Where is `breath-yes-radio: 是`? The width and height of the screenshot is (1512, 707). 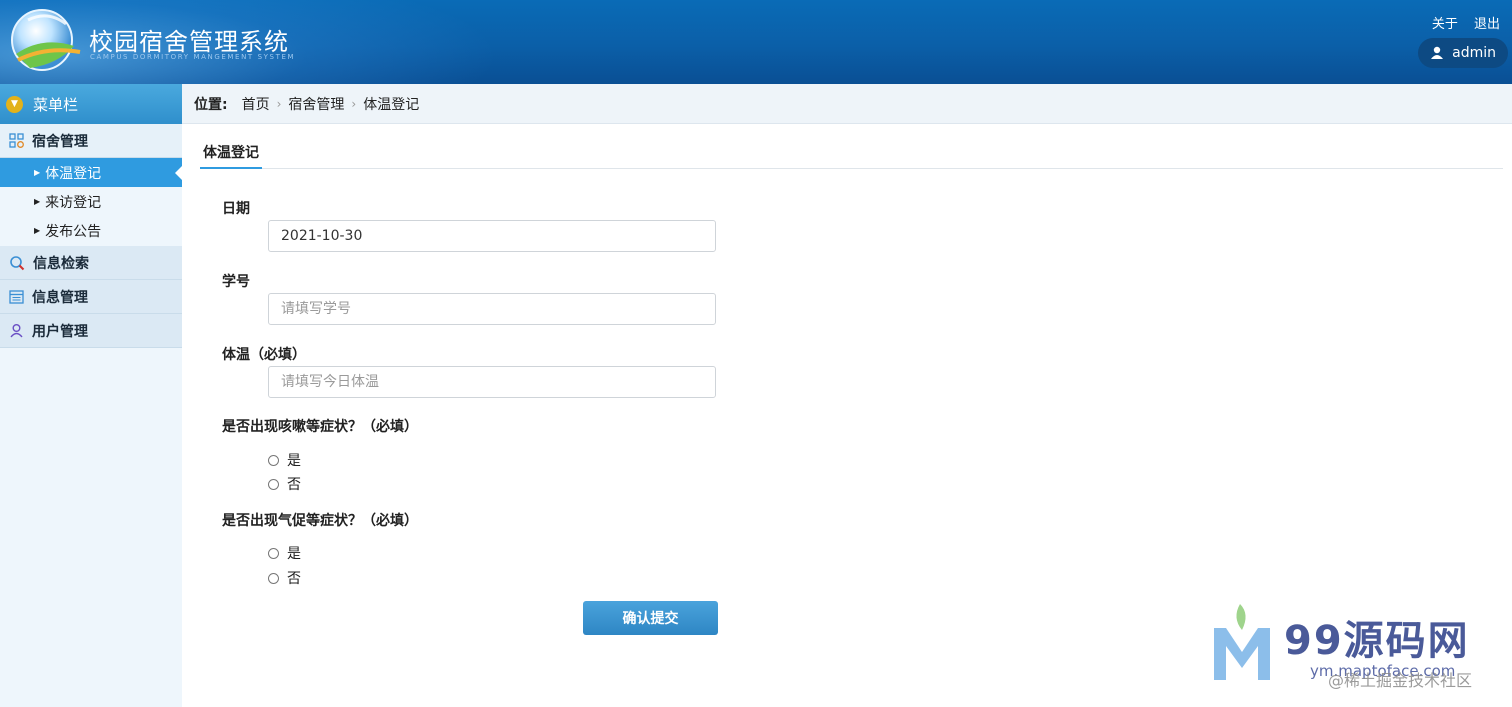
breath-yes-radio: 是 is located at coordinates (284, 553).